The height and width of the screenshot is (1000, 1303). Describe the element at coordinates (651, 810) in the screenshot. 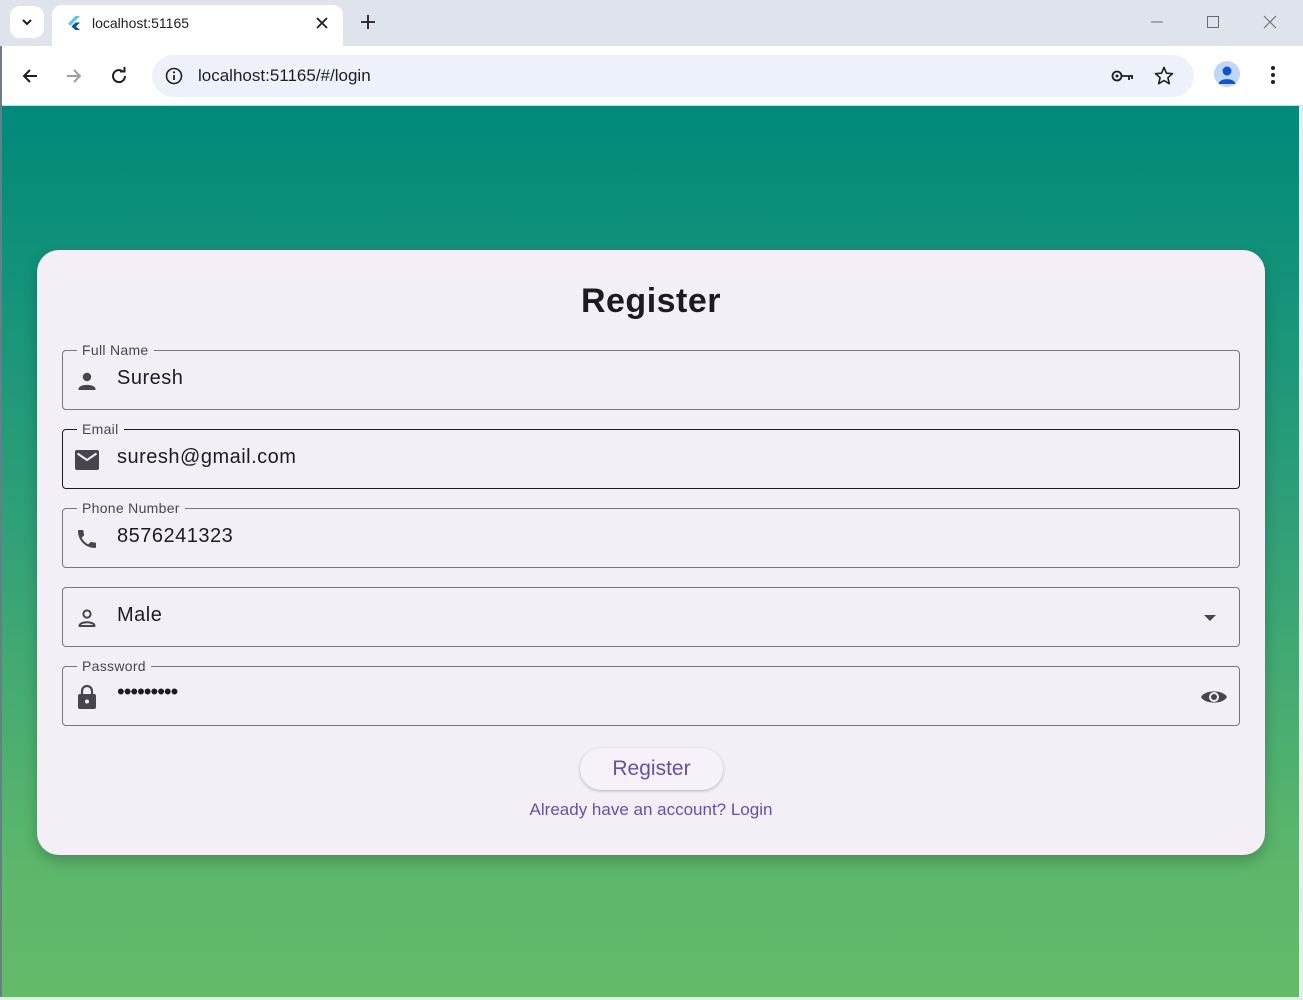

I see `login-link: Already have an account? Login` at that location.